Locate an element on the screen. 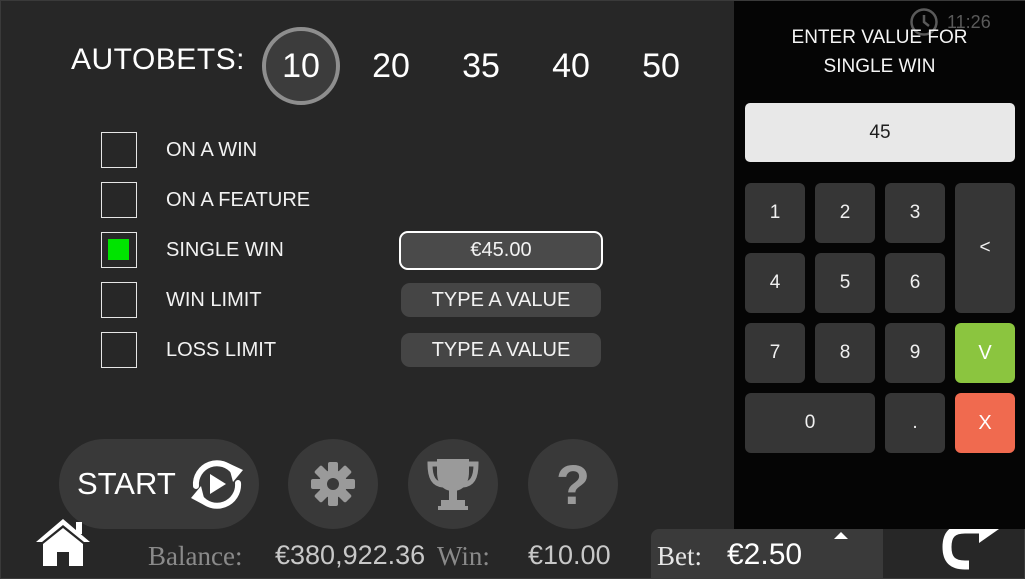 This screenshot has width=1025, height=579. single-win-value-field: €45.00 is located at coordinates (501, 250).